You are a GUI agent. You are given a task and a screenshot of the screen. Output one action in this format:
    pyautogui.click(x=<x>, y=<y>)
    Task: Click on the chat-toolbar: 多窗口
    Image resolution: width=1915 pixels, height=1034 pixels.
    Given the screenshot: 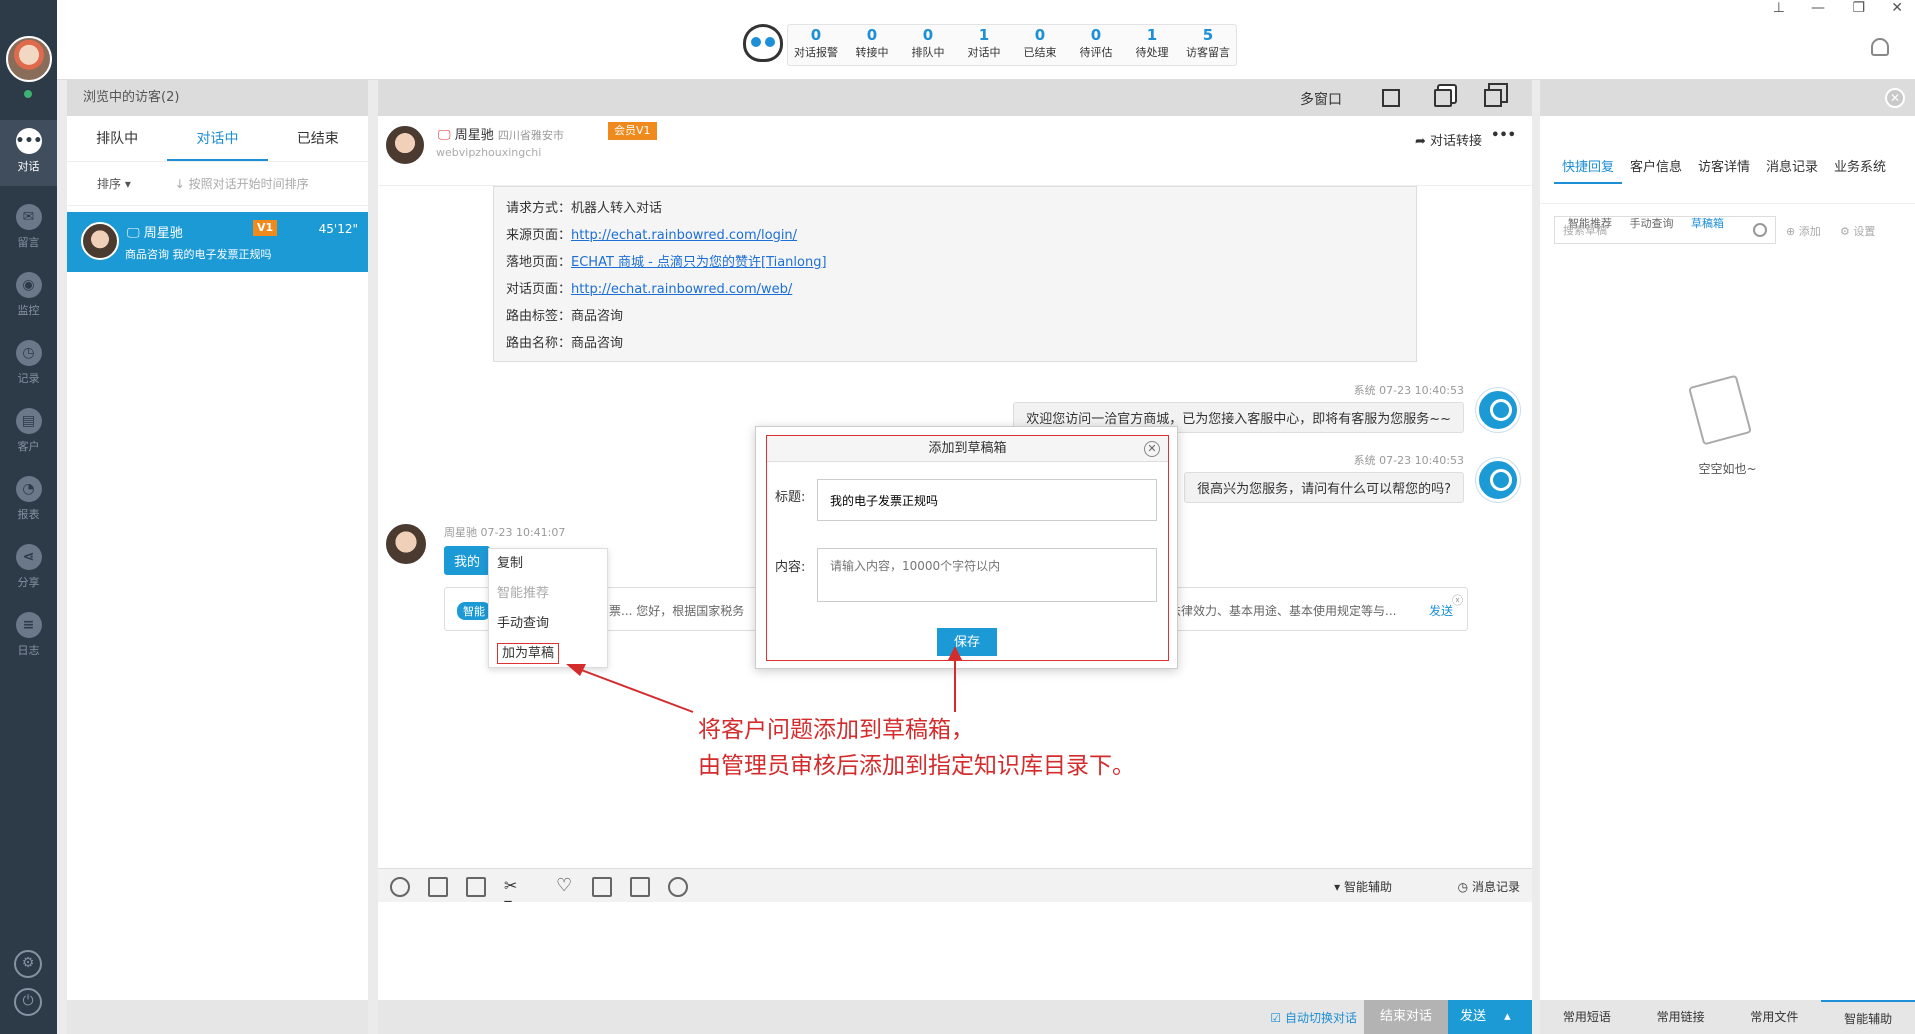 What is the action you would take?
    pyautogui.click(x=955, y=98)
    